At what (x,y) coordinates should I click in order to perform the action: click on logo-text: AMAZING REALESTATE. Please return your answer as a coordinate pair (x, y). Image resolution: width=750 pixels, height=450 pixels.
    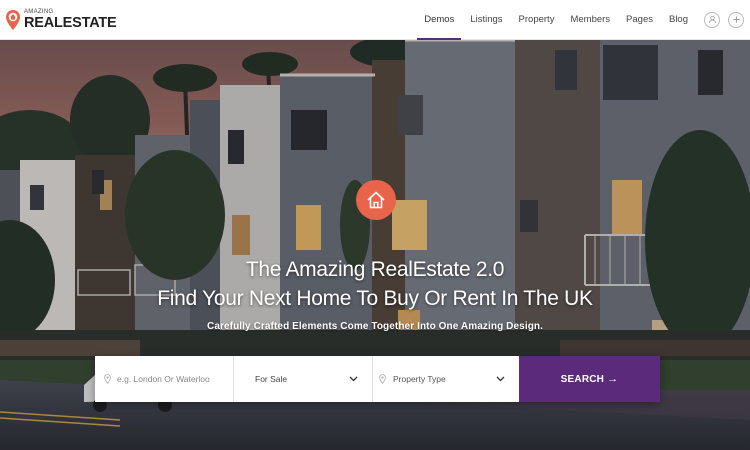
    Looking at the image, I should click on (70, 20).